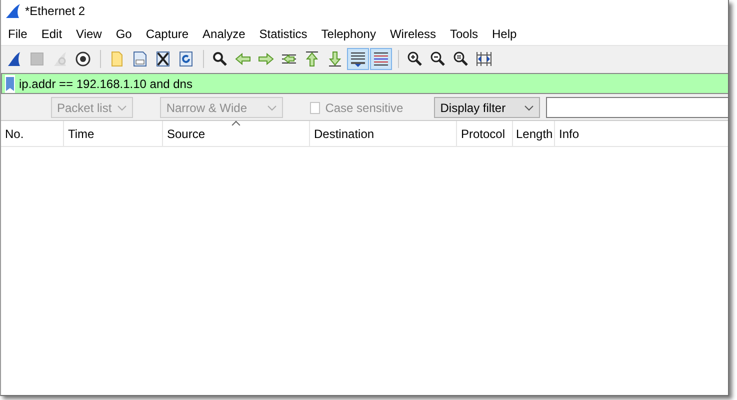 Image resolution: width=737 pixels, height=400 pixels. Describe the element at coordinates (464, 33) in the screenshot. I see `menu-item: Tools` at that location.